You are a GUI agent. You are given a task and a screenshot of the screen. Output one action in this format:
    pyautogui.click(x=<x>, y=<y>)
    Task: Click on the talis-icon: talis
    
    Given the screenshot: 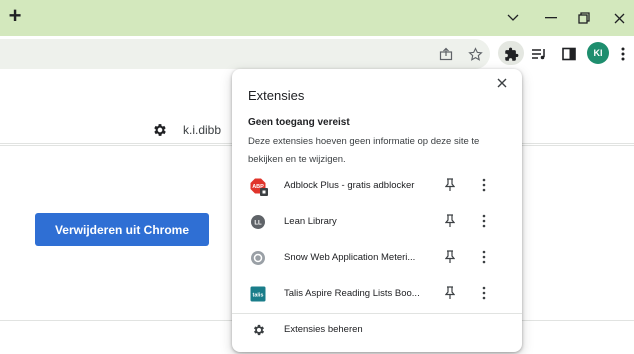 What is the action you would take?
    pyautogui.click(x=258, y=294)
    